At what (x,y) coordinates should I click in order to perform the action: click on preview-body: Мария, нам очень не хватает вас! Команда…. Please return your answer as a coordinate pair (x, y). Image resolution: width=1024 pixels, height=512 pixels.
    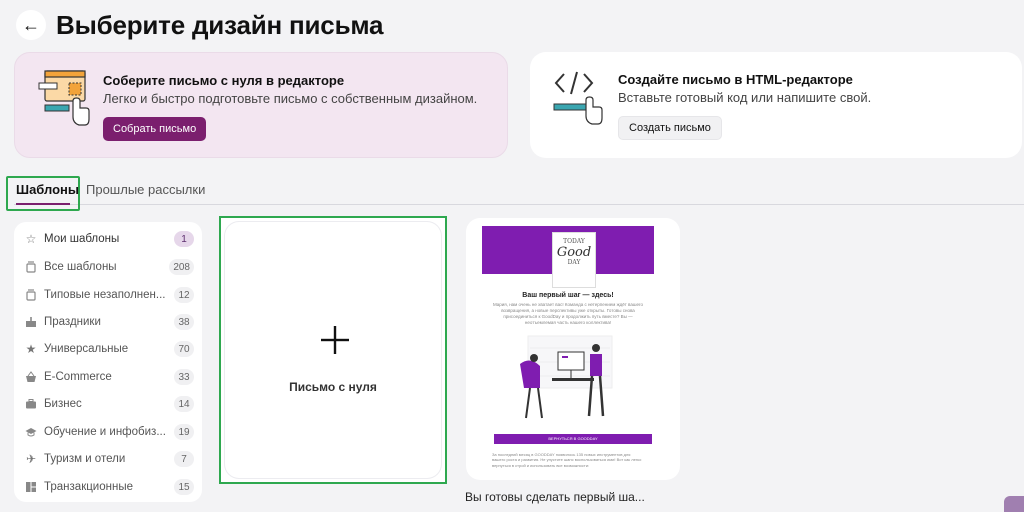
    Looking at the image, I should click on (568, 314).